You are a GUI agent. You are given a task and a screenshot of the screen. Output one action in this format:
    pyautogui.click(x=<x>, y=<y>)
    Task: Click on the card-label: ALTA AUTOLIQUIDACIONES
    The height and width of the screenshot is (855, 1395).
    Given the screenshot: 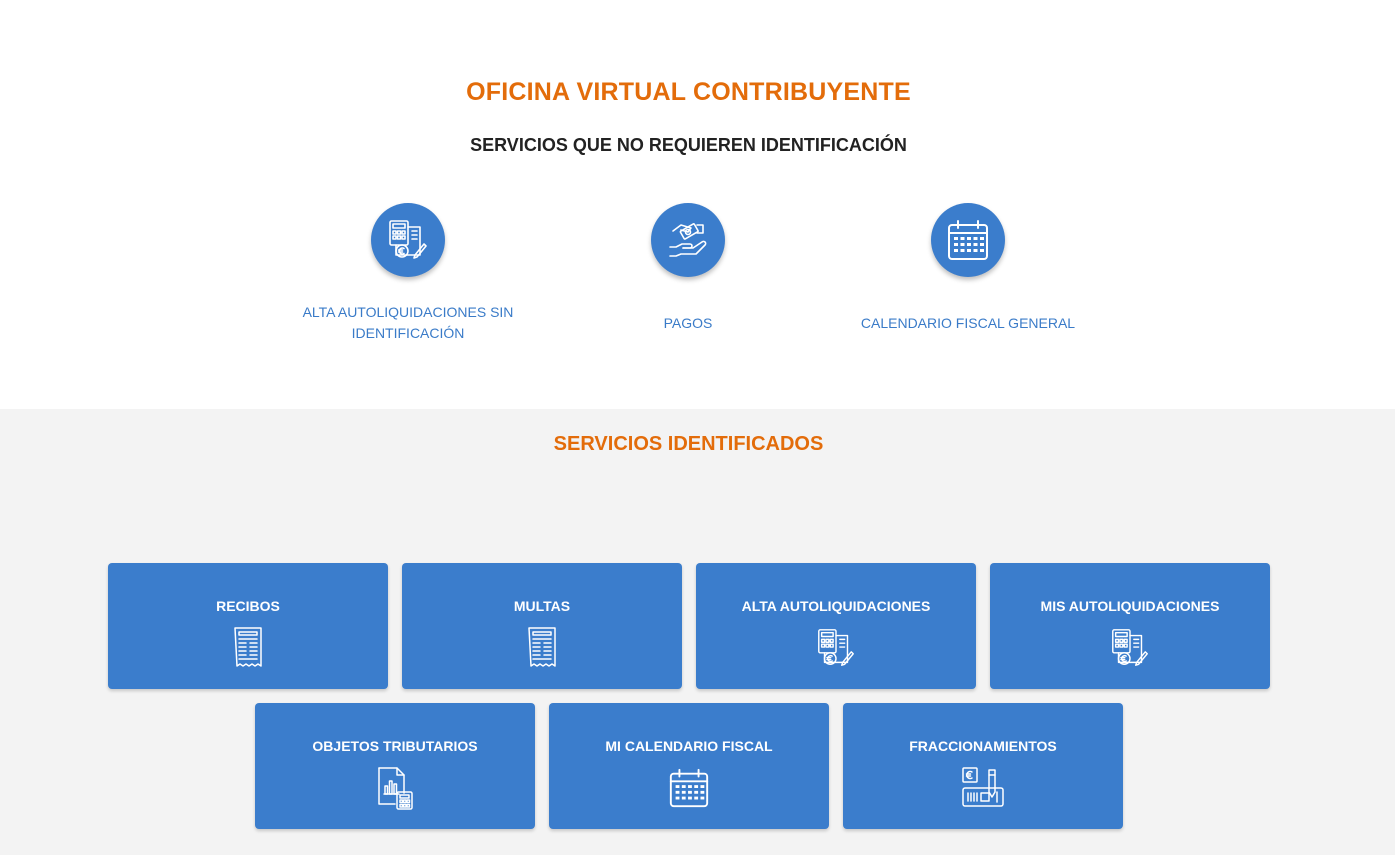 What is the action you would take?
    pyautogui.click(x=836, y=606)
    